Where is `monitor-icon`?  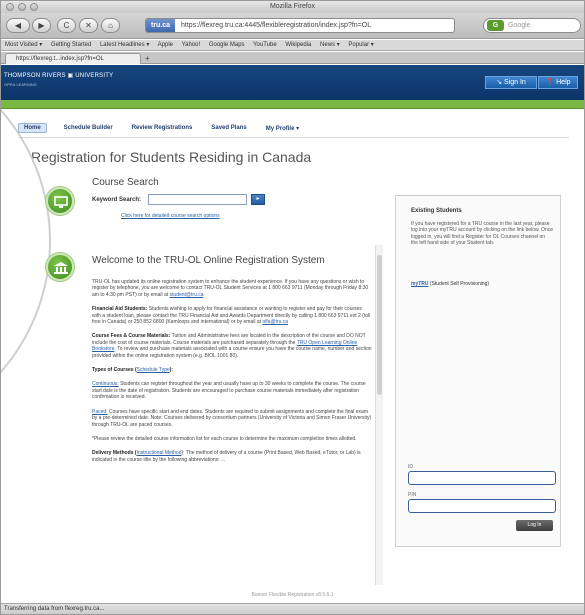
monitor-icon is located at coordinates (61, 202).